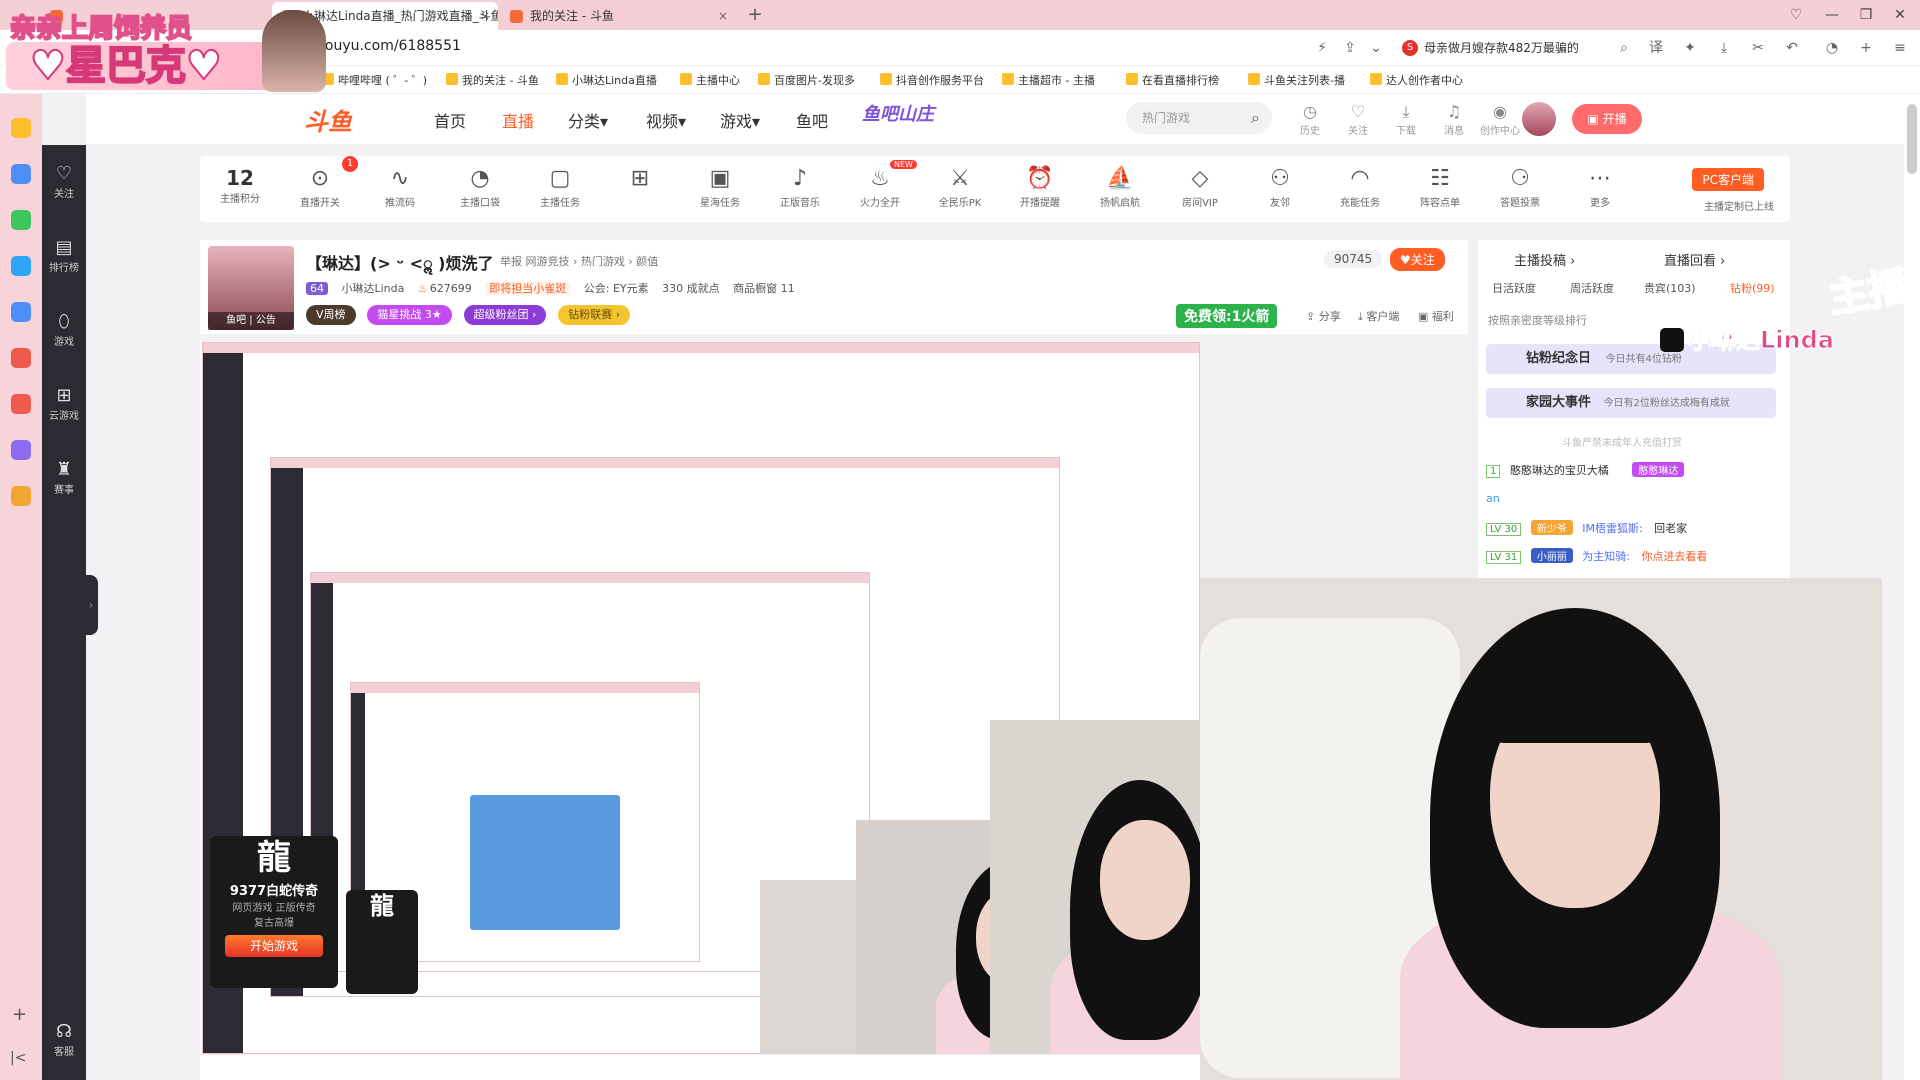 The width and height of the screenshot is (1920, 1080). What do you see at coordinates (505, 315) in the screenshot?
I see `super-fan-pill: 超级粉丝团 ›` at bounding box center [505, 315].